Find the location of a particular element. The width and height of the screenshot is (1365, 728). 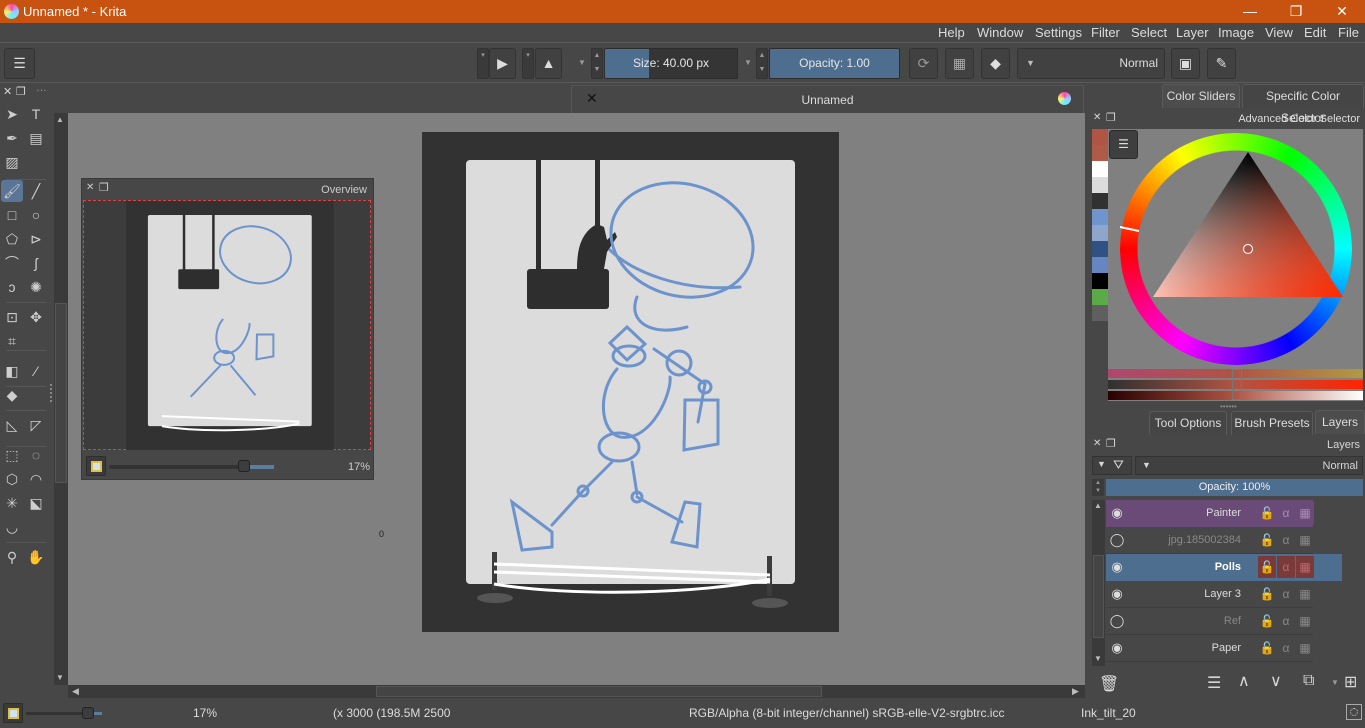

tool-assistant: ◺ is located at coordinates (12, 425).